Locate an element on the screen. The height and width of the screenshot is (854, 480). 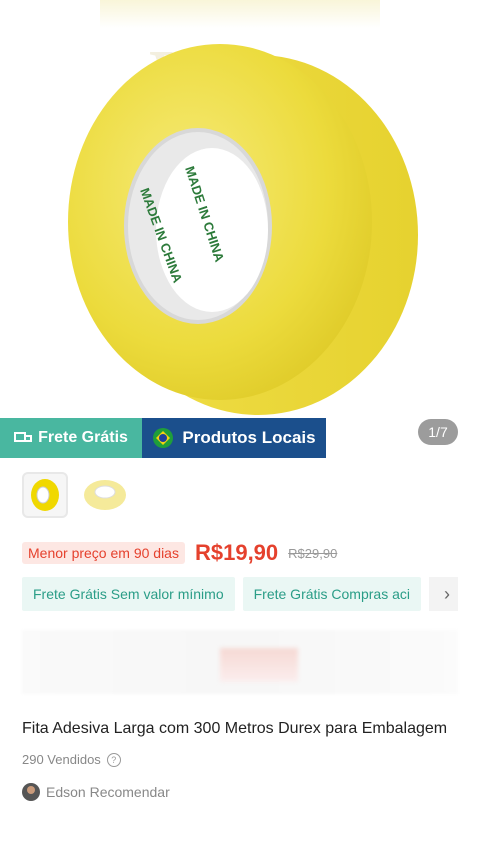
badge-row: Frete Grátis Produtos Locais is located at coordinates (163, 438).